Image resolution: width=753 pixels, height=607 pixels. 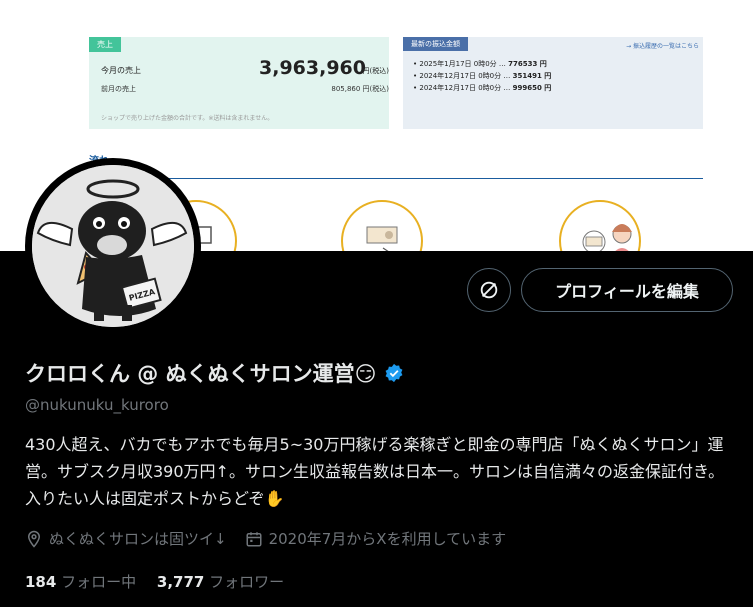 I want to click on edit-profile-button: プロフィールを編集, so click(x=627, y=290).